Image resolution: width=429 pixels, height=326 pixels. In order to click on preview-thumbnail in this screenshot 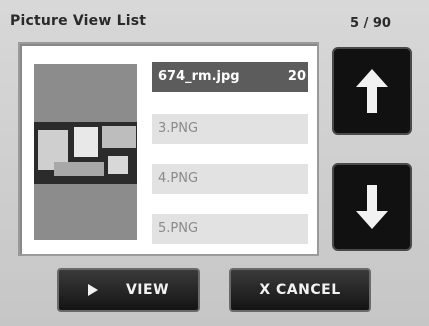, I will do `click(85, 152)`.